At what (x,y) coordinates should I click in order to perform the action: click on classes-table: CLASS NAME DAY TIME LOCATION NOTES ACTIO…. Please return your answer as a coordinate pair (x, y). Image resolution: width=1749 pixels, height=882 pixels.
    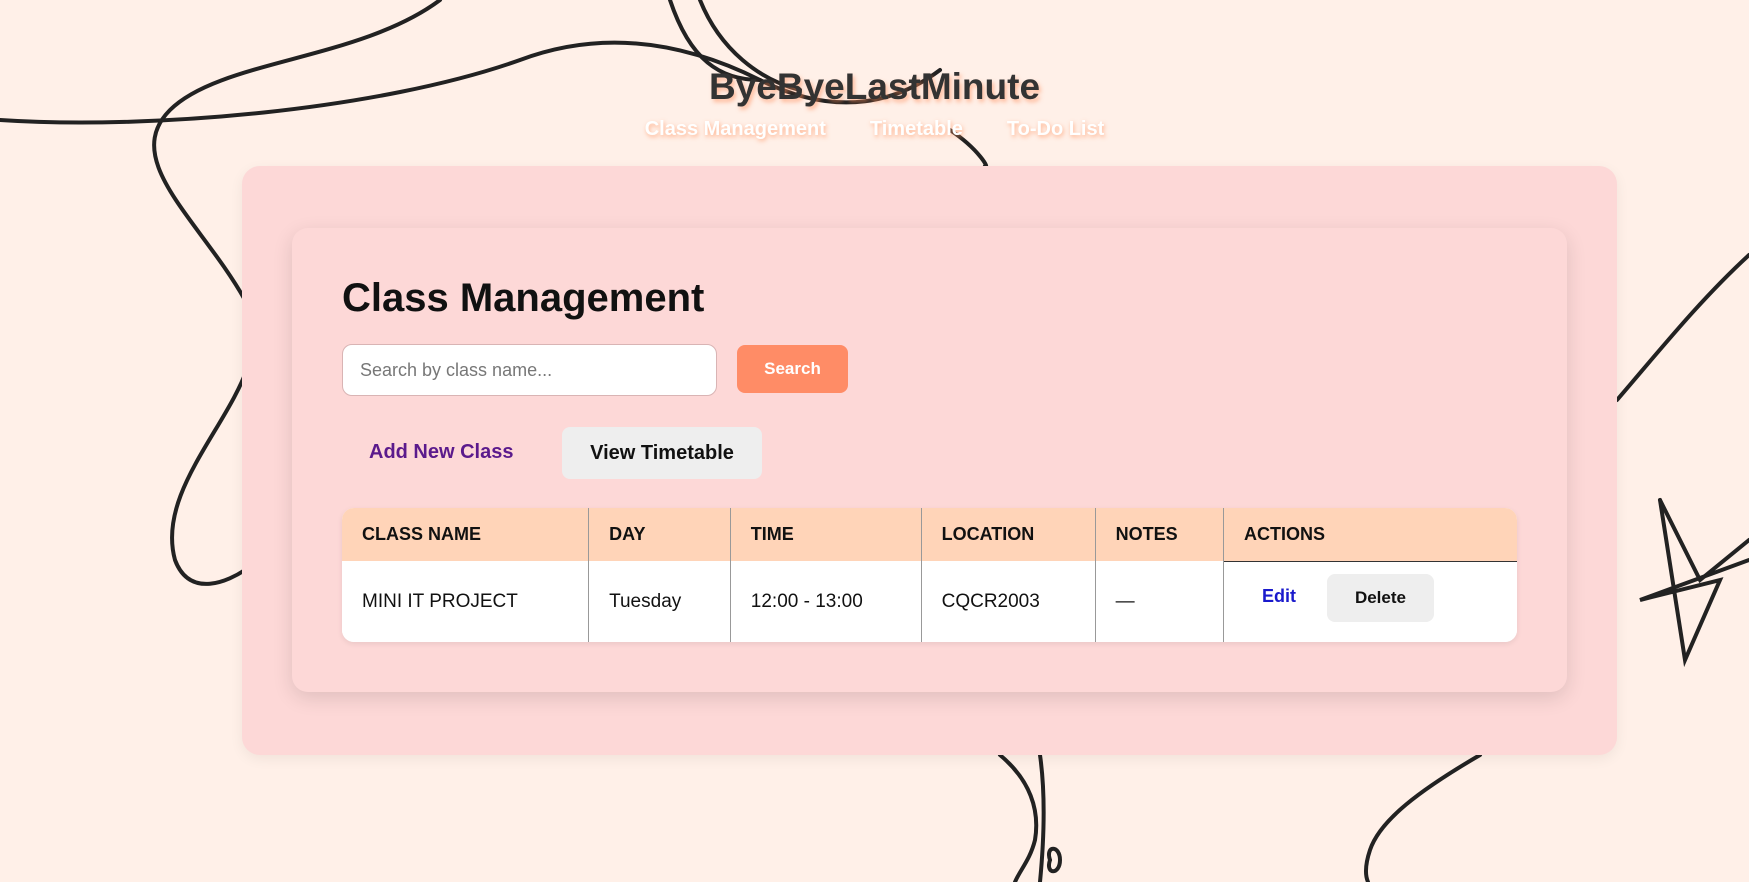
    Looking at the image, I should click on (929, 575).